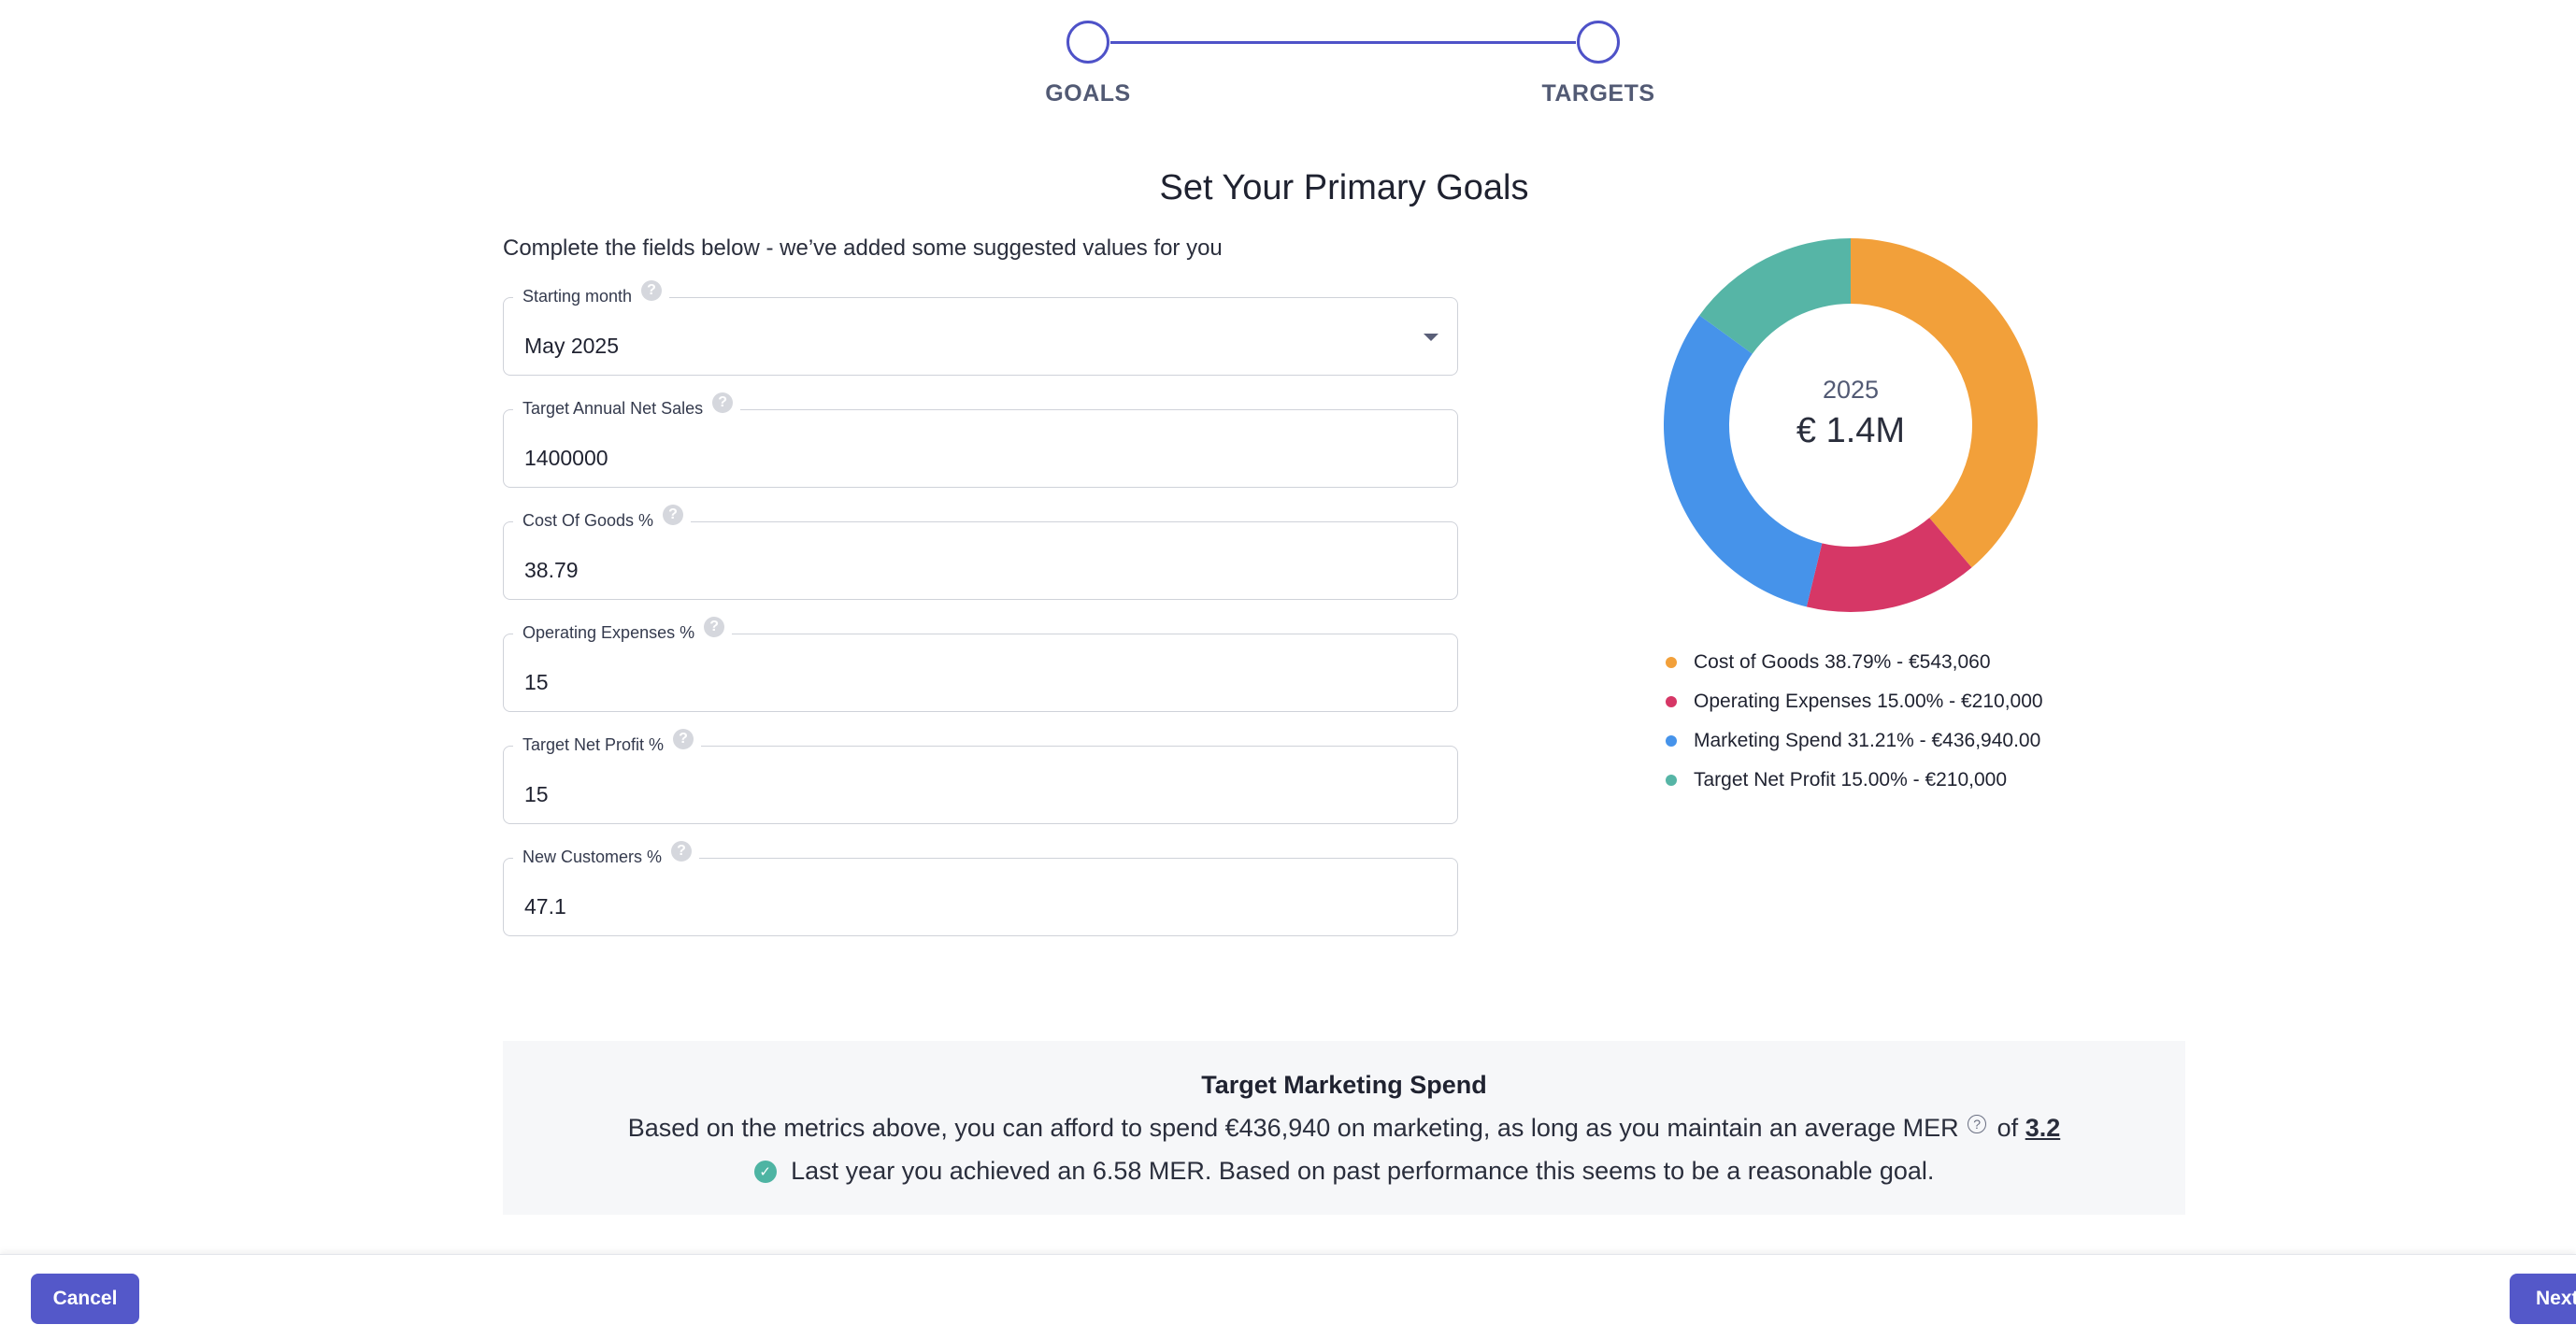 The image size is (2576, 1339). Describe the element at coordinates (1288, 65) in the screenshot. I see `progress-stepper: GOALS TARGETS` at that location.